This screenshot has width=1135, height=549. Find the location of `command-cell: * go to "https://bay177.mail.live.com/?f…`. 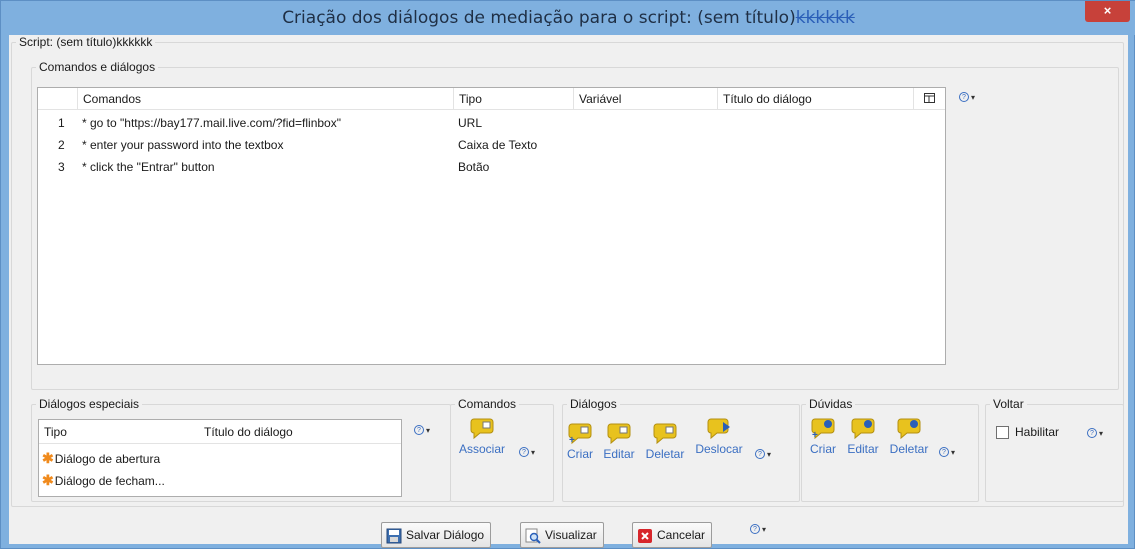

command-cell: * go to "https://bay177.mail.live.com/?f… is located at coordinates (211, 123).